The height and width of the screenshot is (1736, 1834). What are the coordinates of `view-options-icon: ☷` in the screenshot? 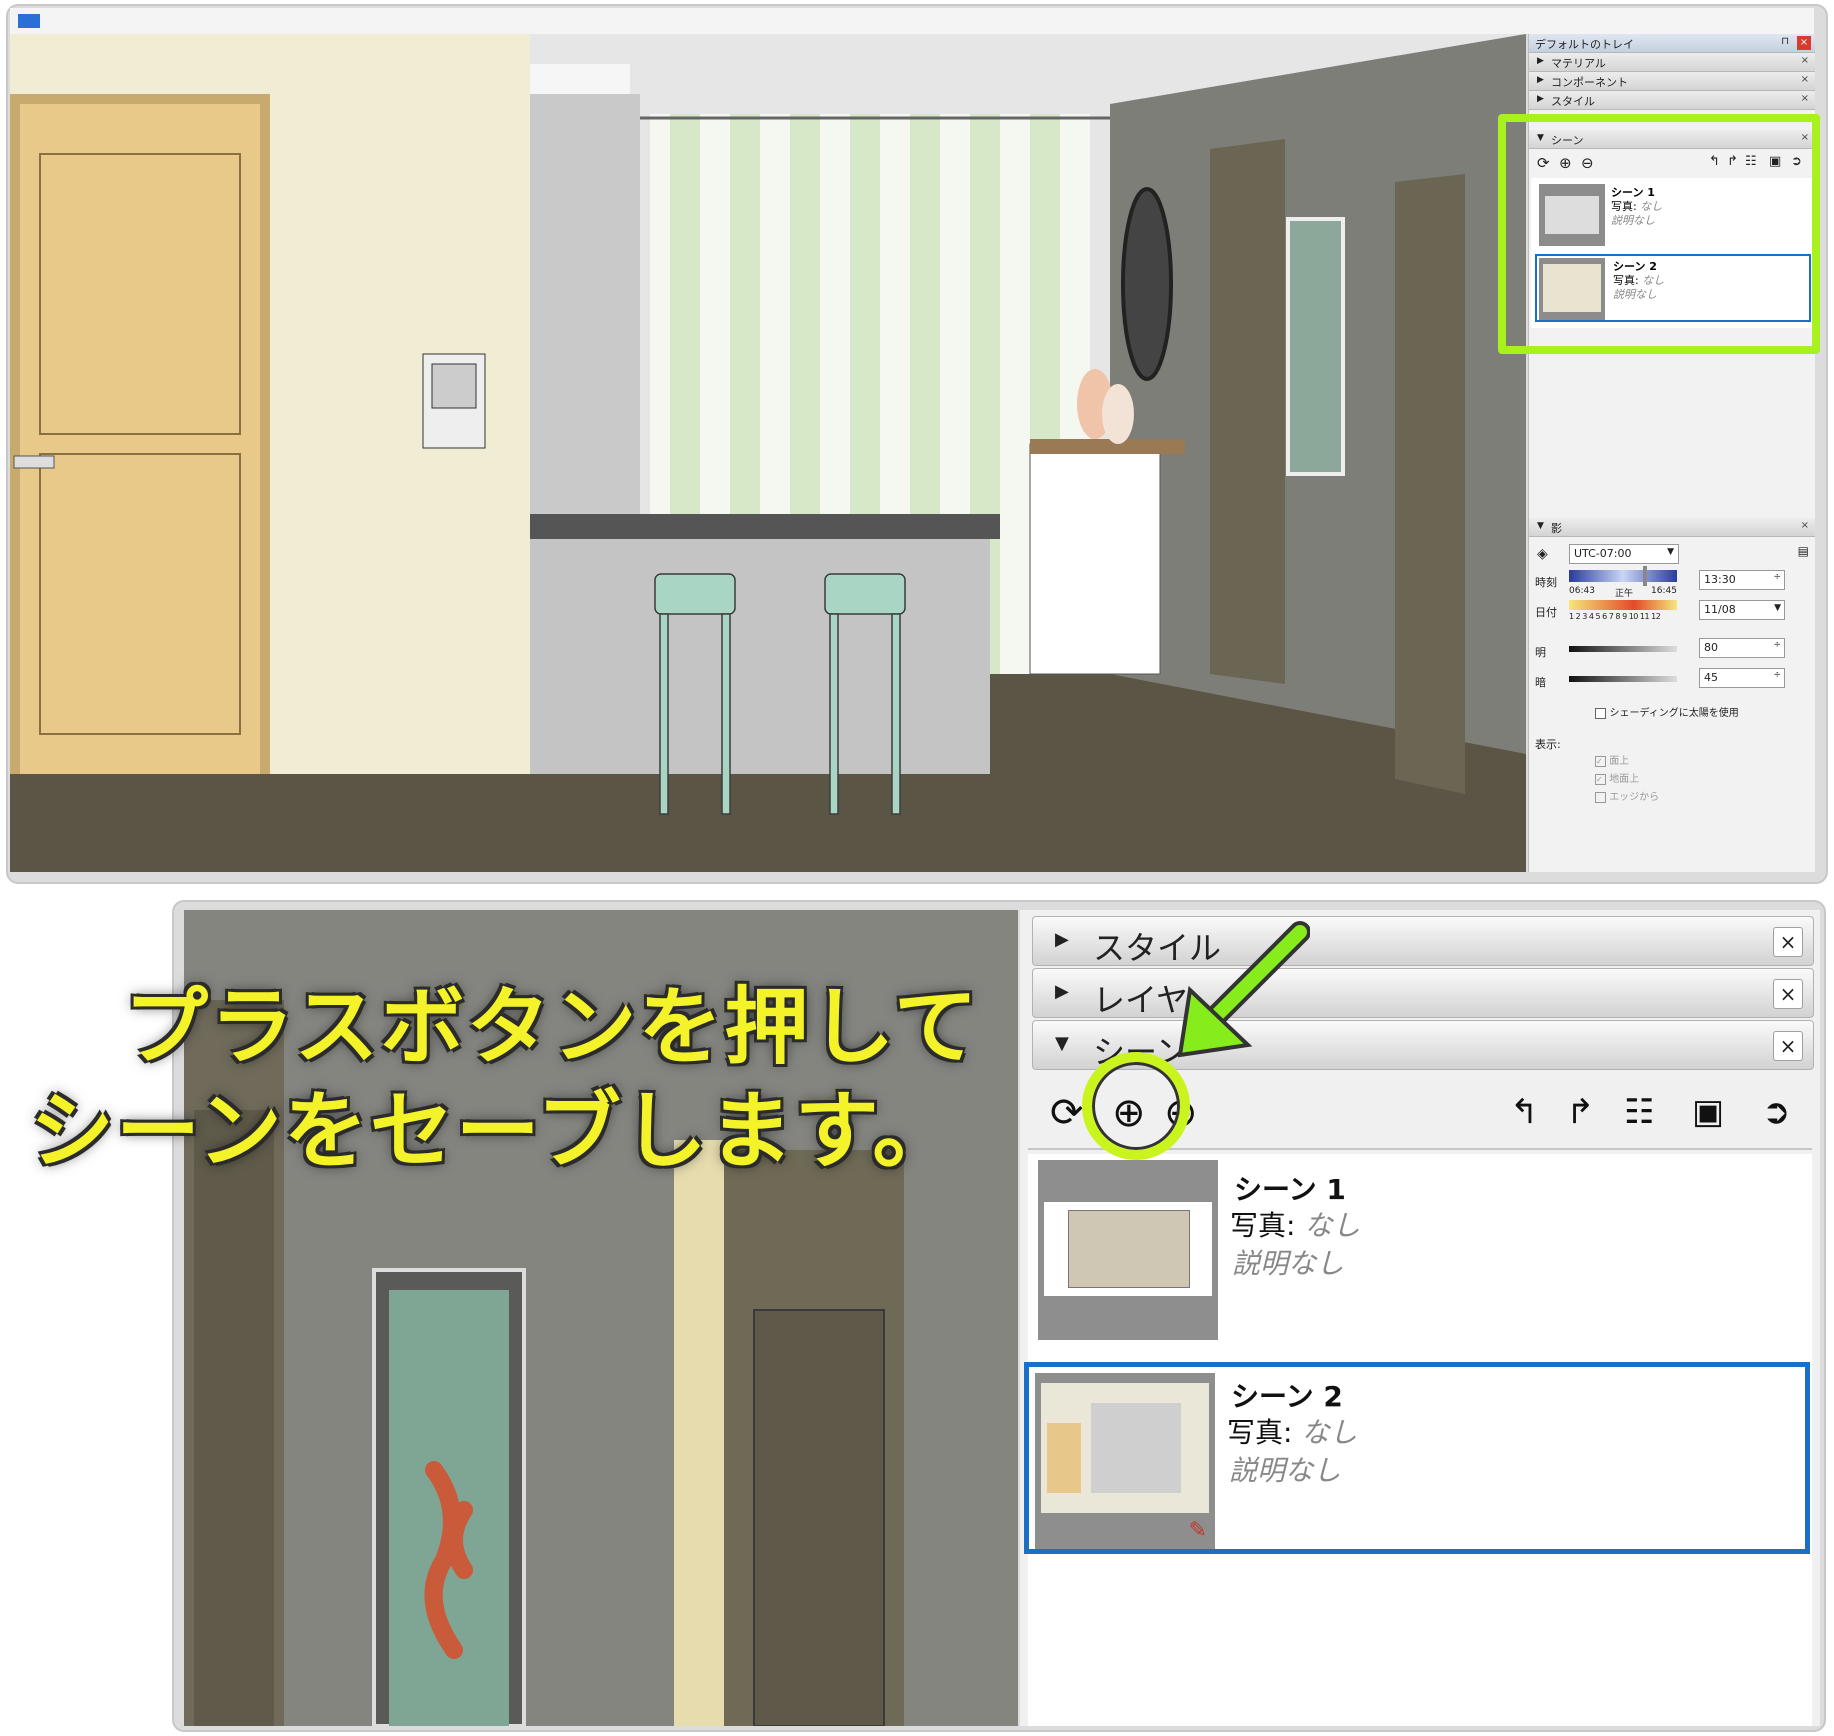 It's located at (1639, 1112).